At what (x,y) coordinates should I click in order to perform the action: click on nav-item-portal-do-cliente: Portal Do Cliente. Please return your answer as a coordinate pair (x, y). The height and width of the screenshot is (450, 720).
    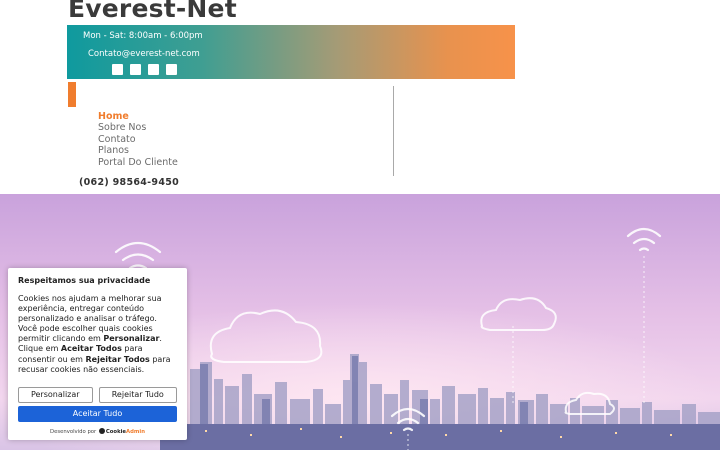
    Looking at the image, I should click on (138, 162).